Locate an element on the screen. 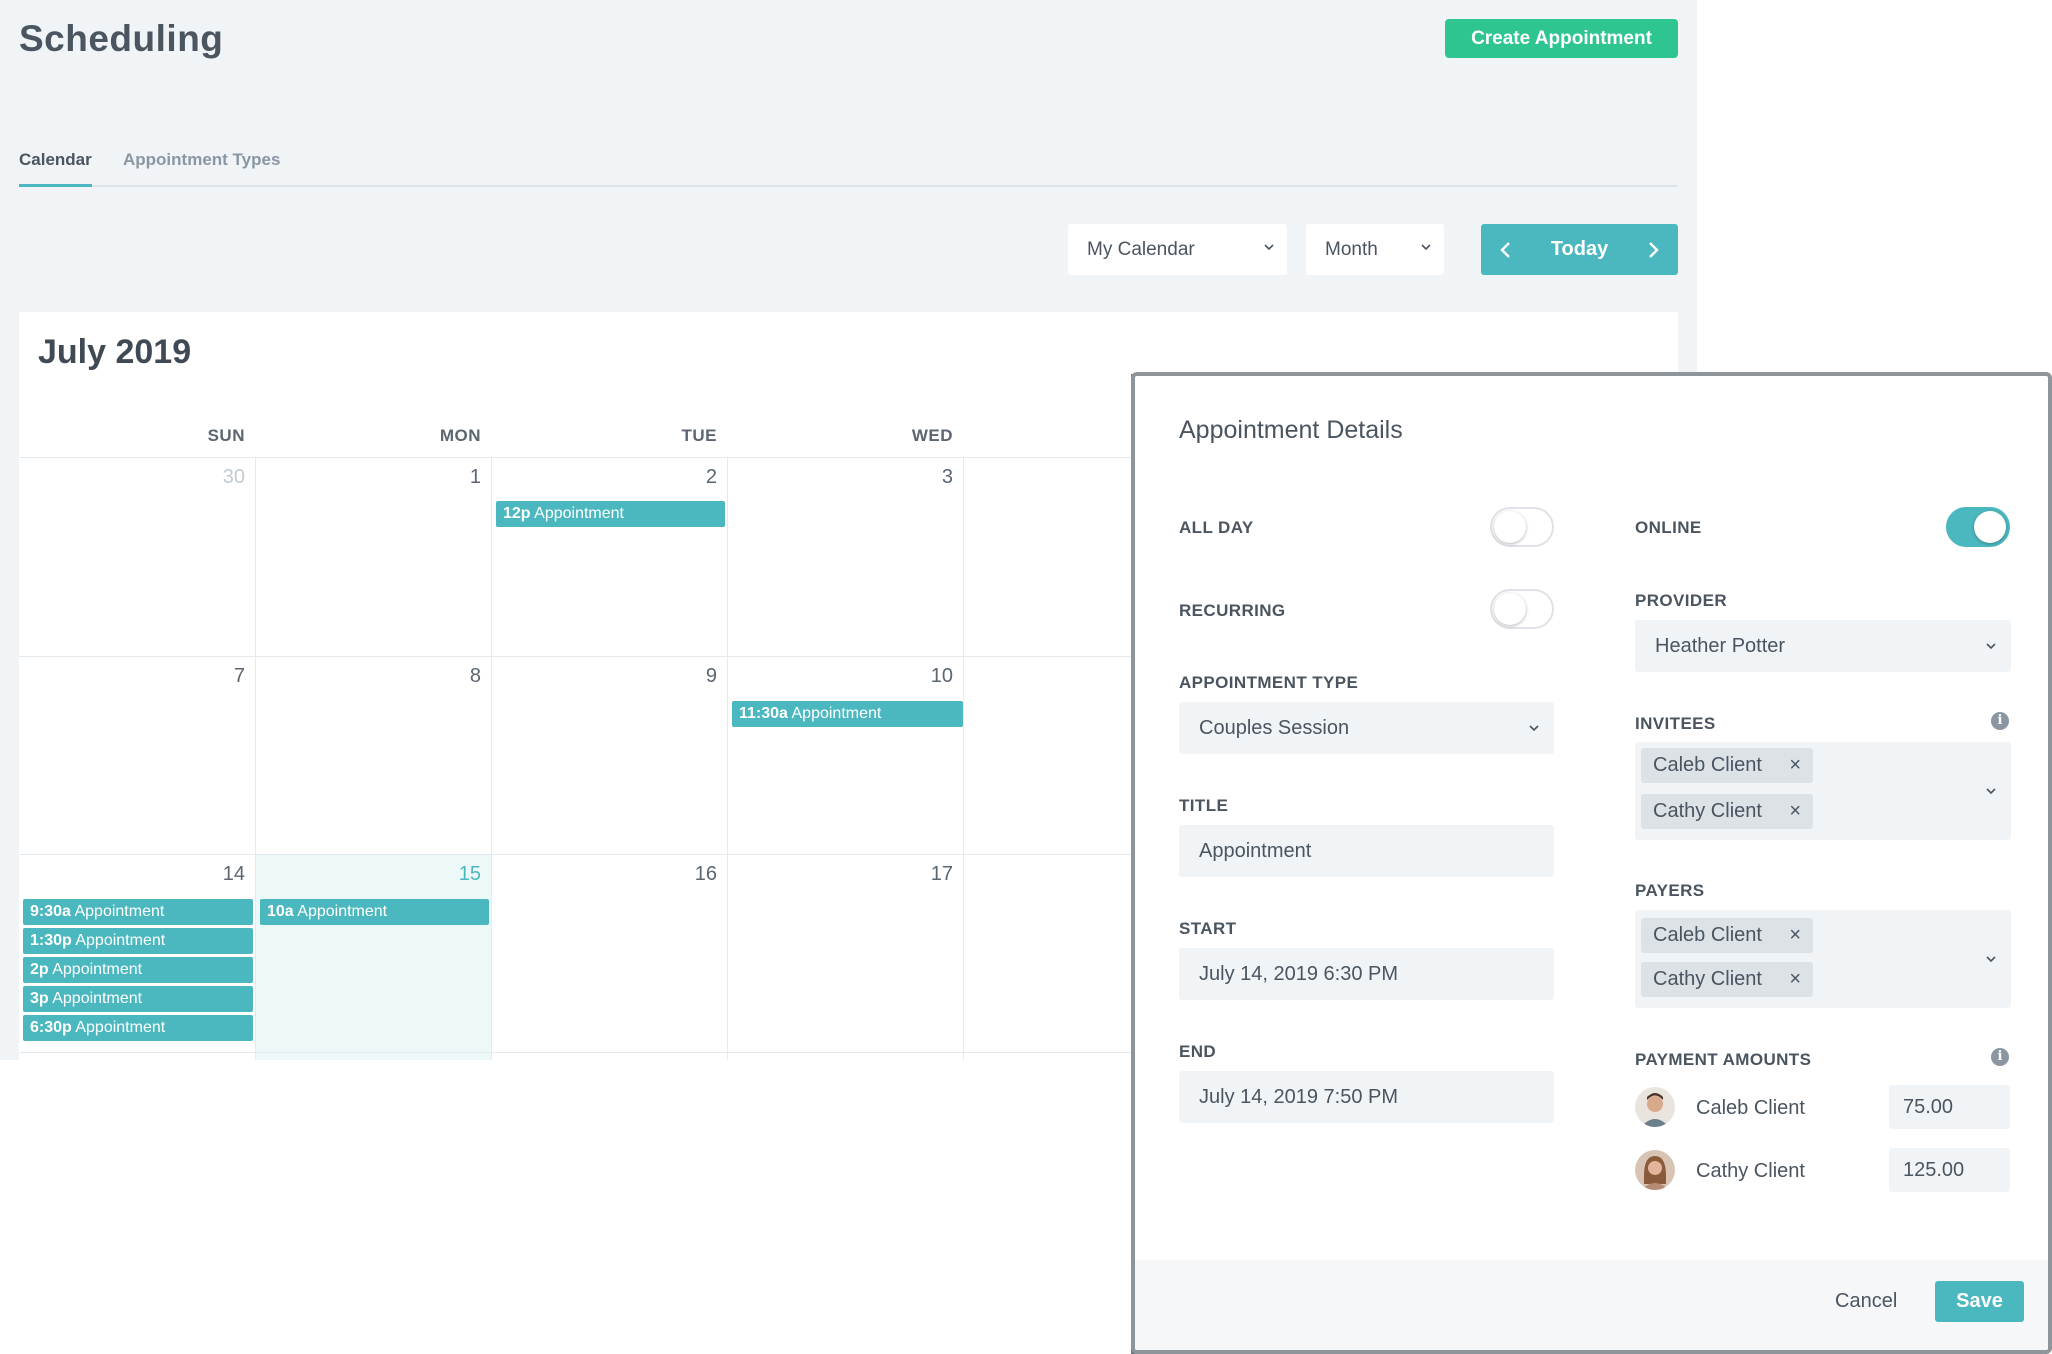 Image resolution: width=2052 pixels, height=1354 pixels. day-cell-number: 14 is located at coordinates (137, 874).